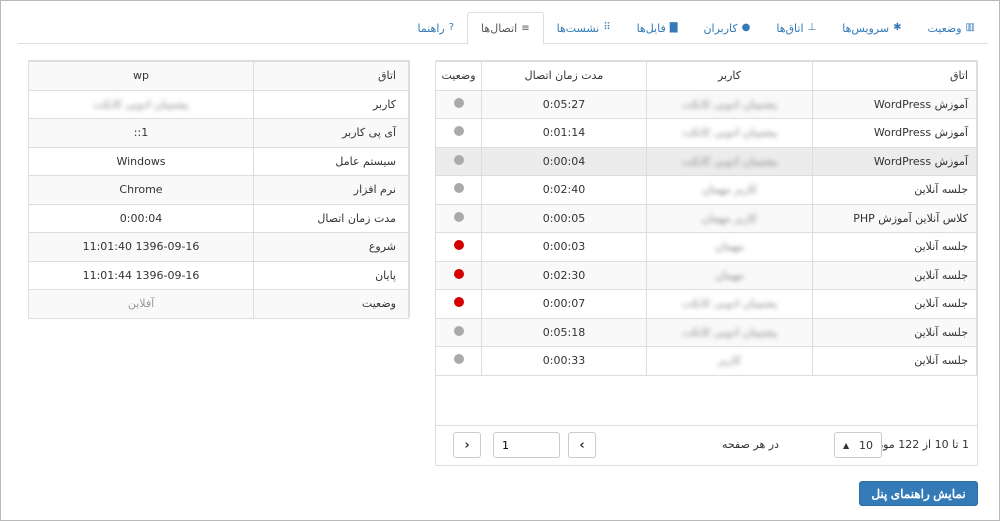 The height and width of the screenshot is (521, 1000). Describe the element at coordinates (141, 104) in the screenshot. I see `detail-value-text: پشتیبان ادوبی کانکت` at that location.